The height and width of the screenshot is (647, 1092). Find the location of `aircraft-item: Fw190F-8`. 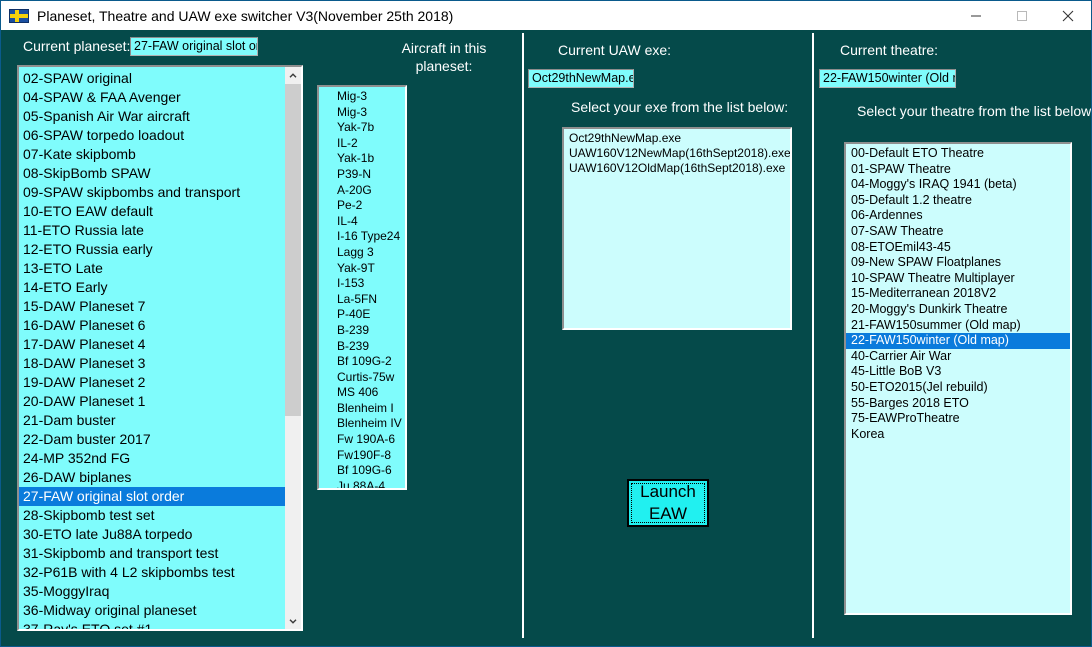

aircraft-item: Fw190F-8 is located at coordinates (362, 456).